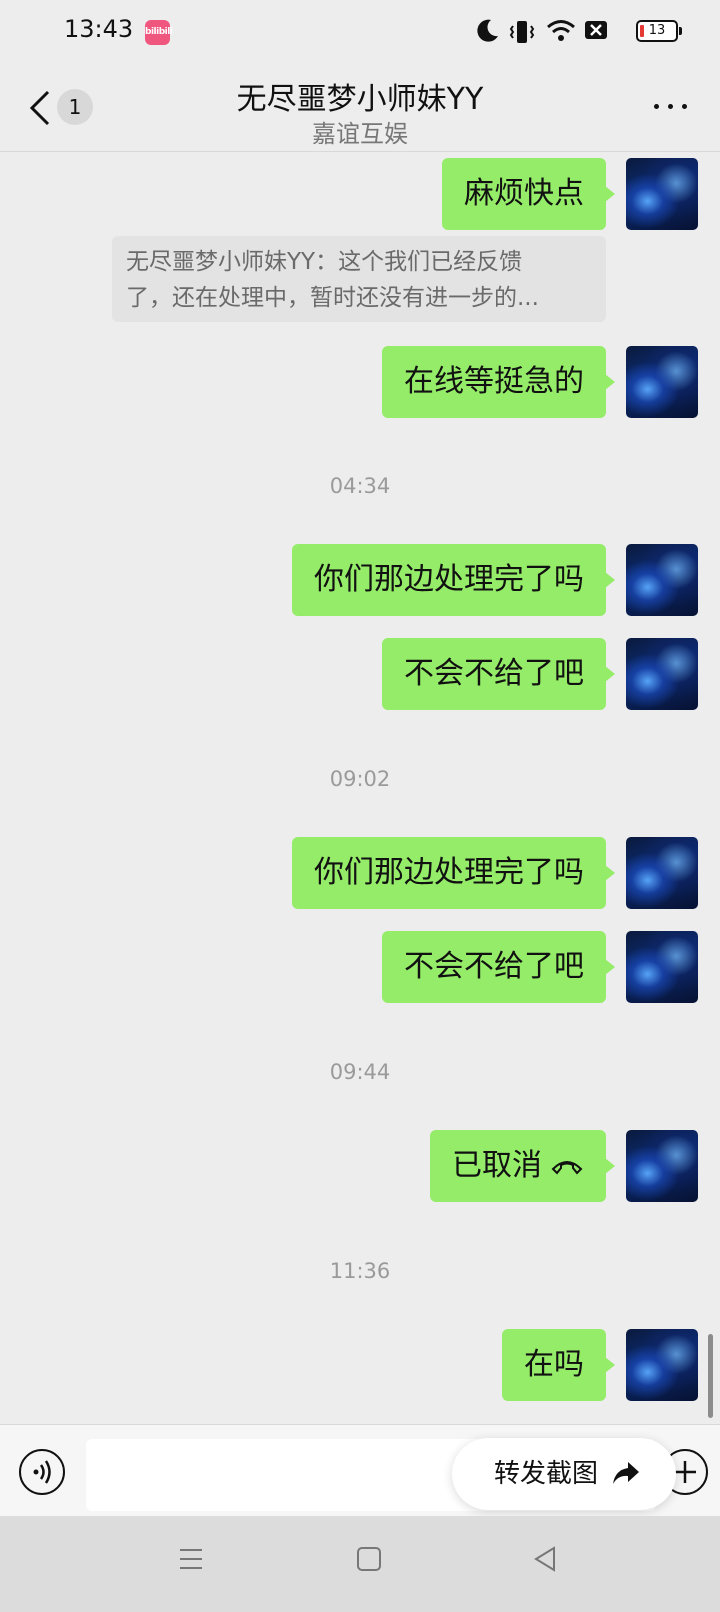 Image resolution: width=720 pixels, height=1612 pixels. What do you see at coordinates (497, 1165) in the screenshot?
I see `call-status-label: 已取消` at bounding box center [497, 1165].